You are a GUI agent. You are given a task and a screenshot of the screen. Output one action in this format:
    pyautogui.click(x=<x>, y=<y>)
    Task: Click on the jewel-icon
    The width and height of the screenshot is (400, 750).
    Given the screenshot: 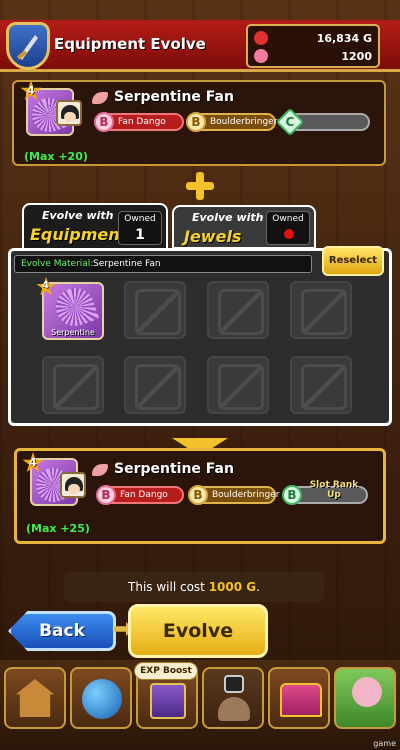 What is the action you would take?
    pyautogui.click(x=289, y=234)
    